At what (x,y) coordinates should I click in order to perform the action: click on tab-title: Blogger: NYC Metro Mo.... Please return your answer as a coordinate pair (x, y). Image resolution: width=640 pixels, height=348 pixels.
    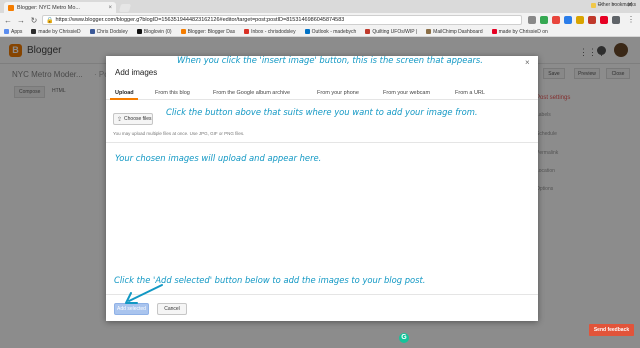
    Looking at the image, I should click on (48, 7).